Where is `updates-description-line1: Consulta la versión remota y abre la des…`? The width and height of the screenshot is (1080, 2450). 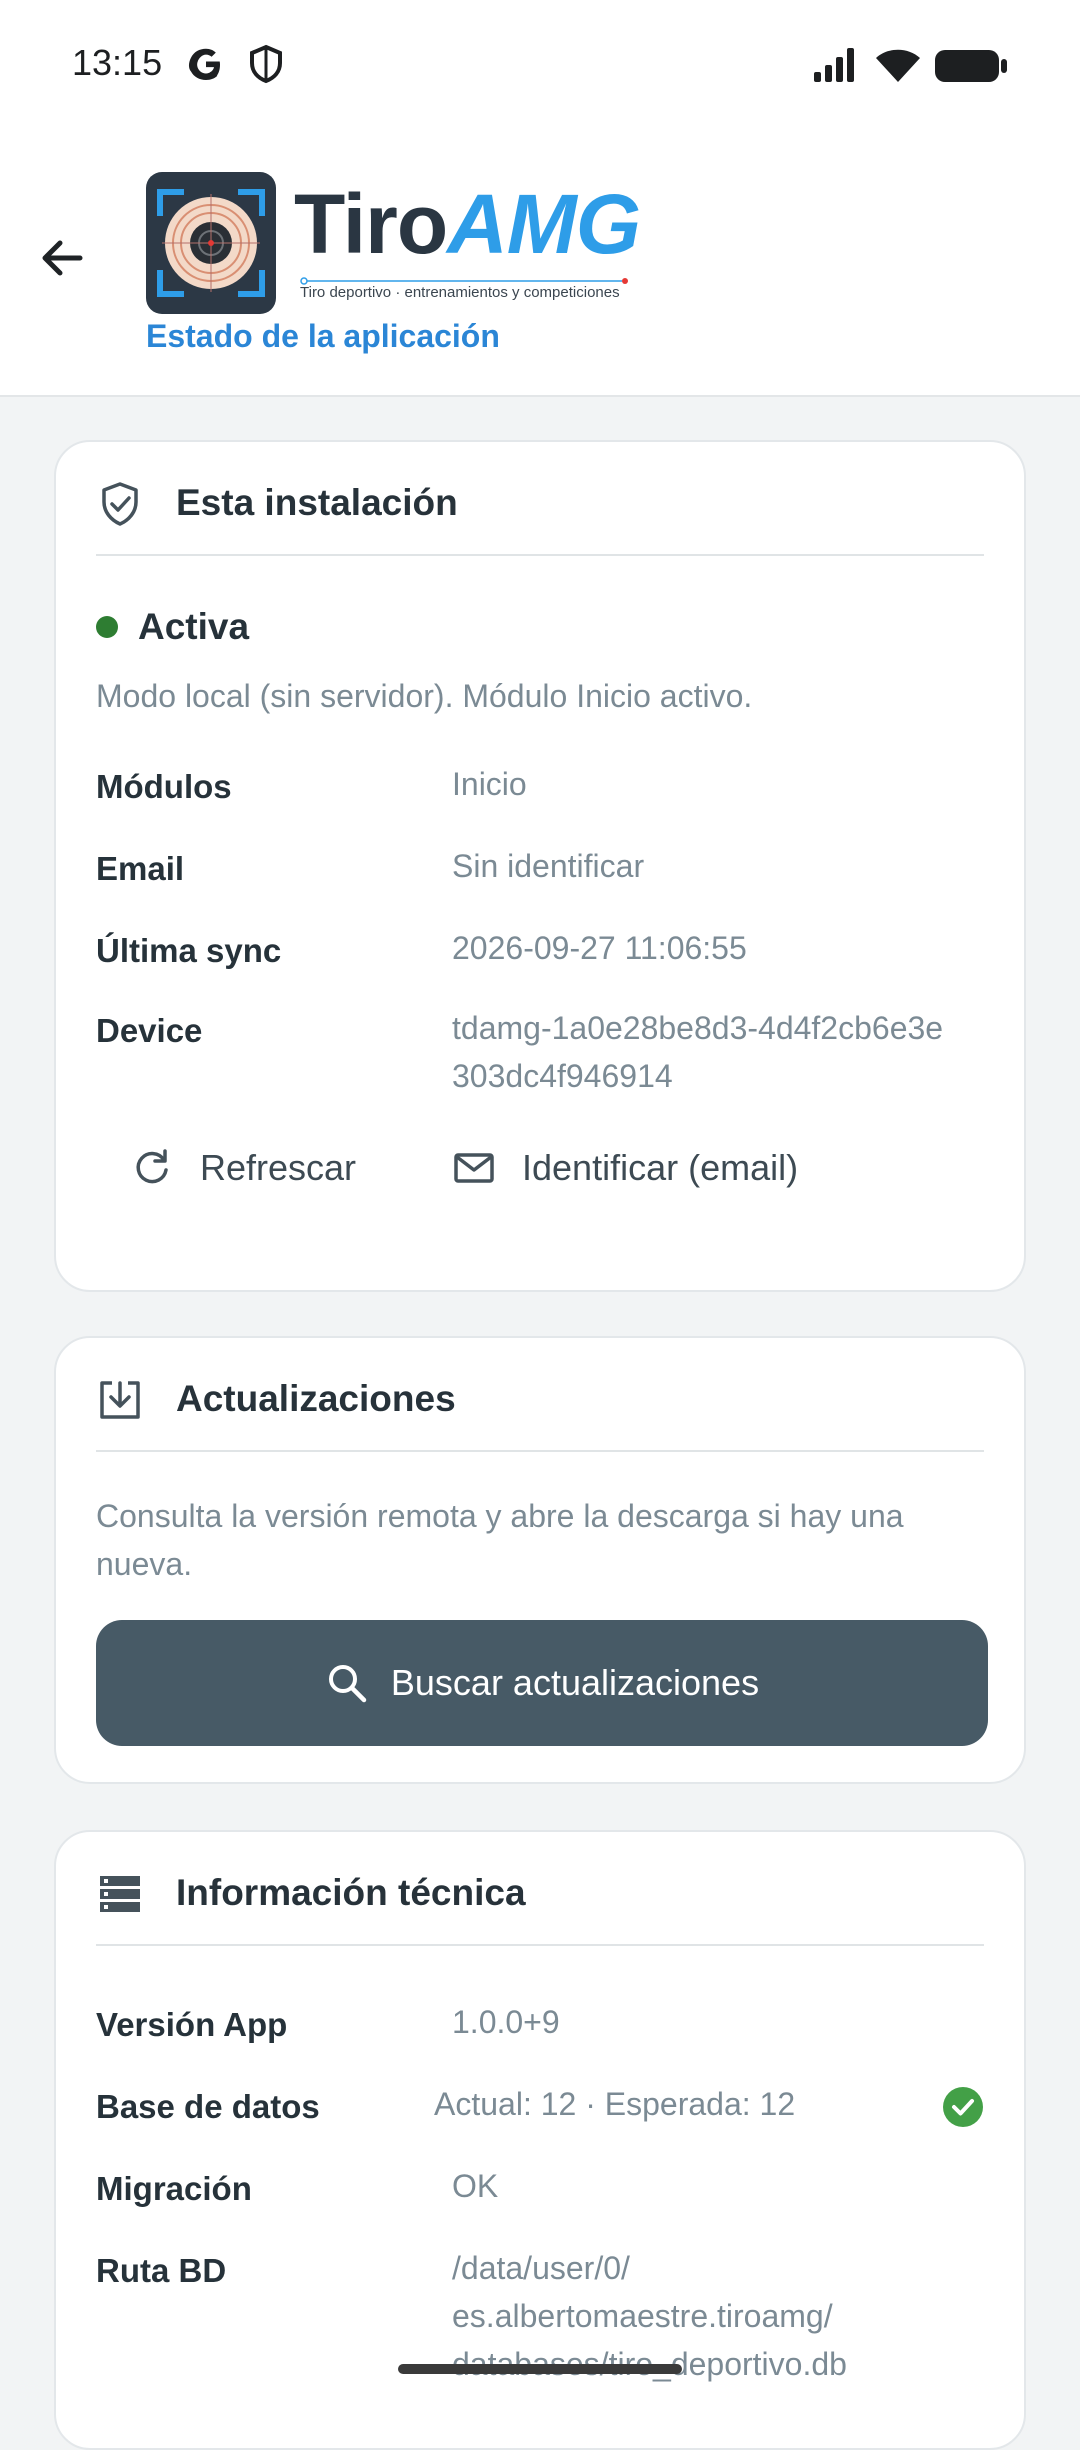
updates-description-line1: Consulta la versión remota y abre la des… is located at coordinates (500, 1516).